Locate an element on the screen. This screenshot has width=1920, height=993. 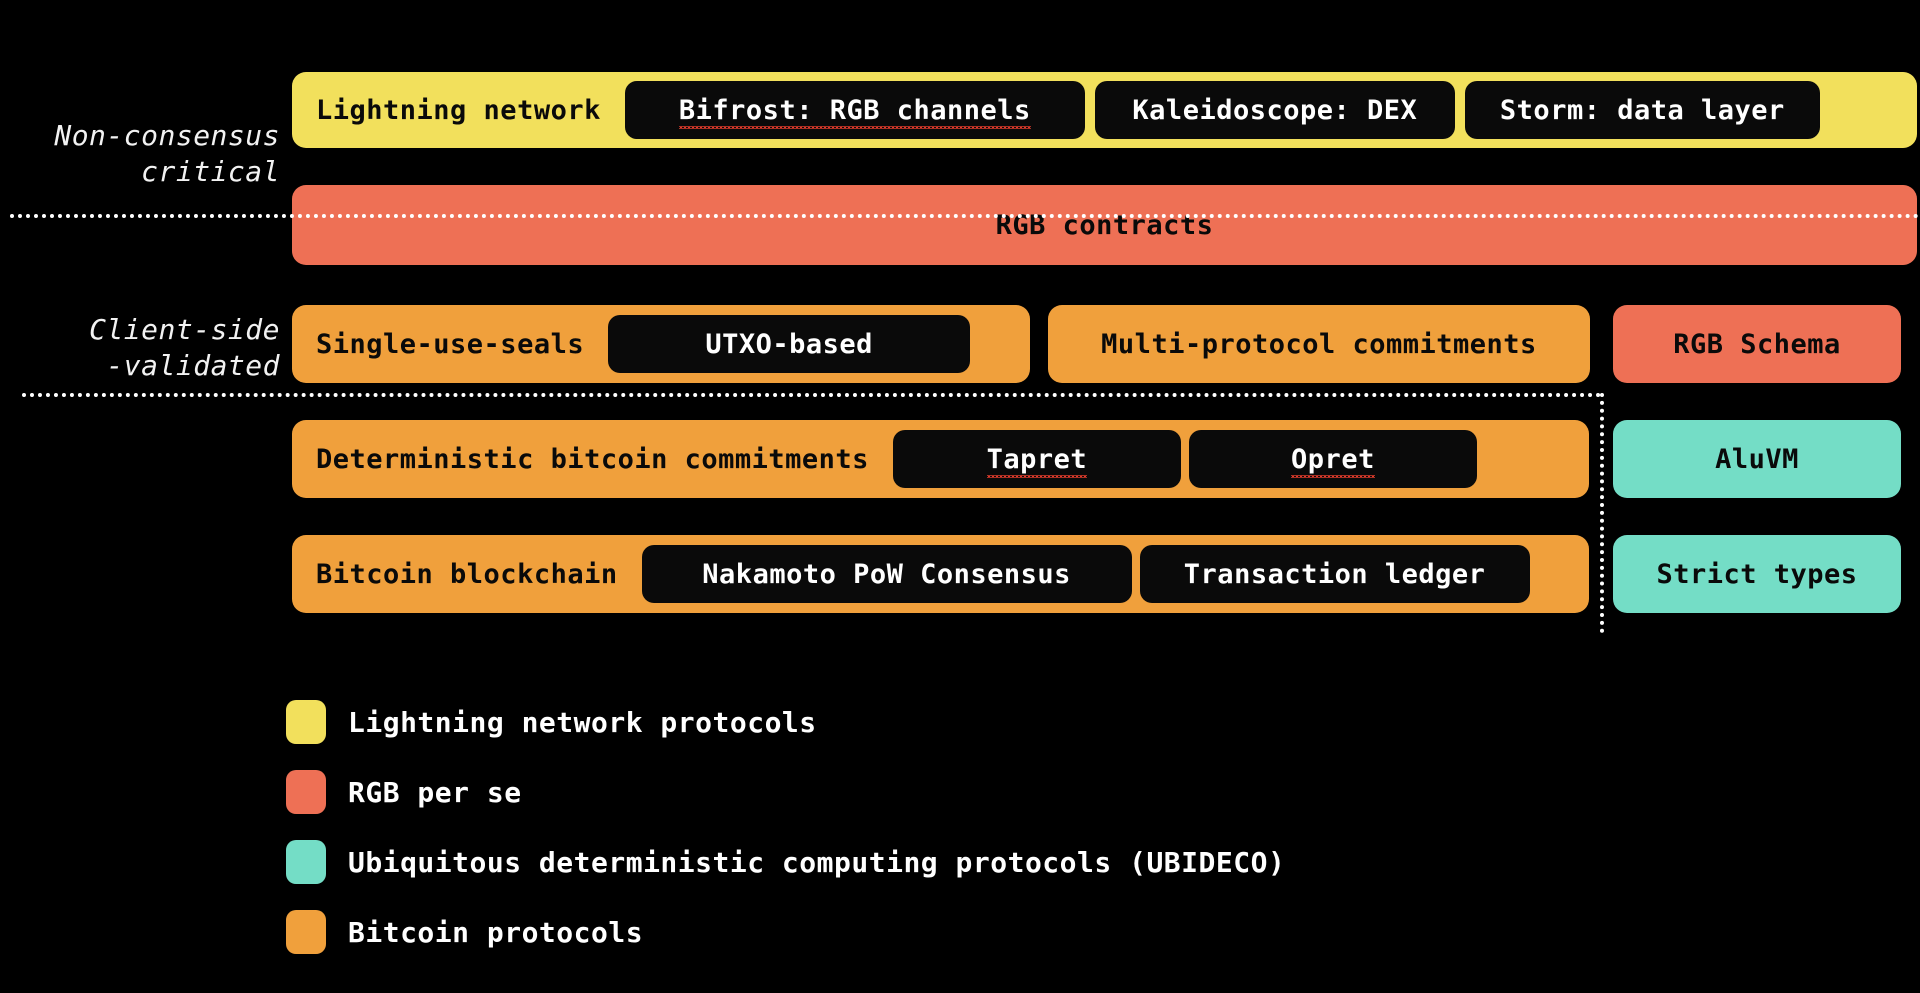
row-strict-types: Strict types is located at coordinates (1757, 574).